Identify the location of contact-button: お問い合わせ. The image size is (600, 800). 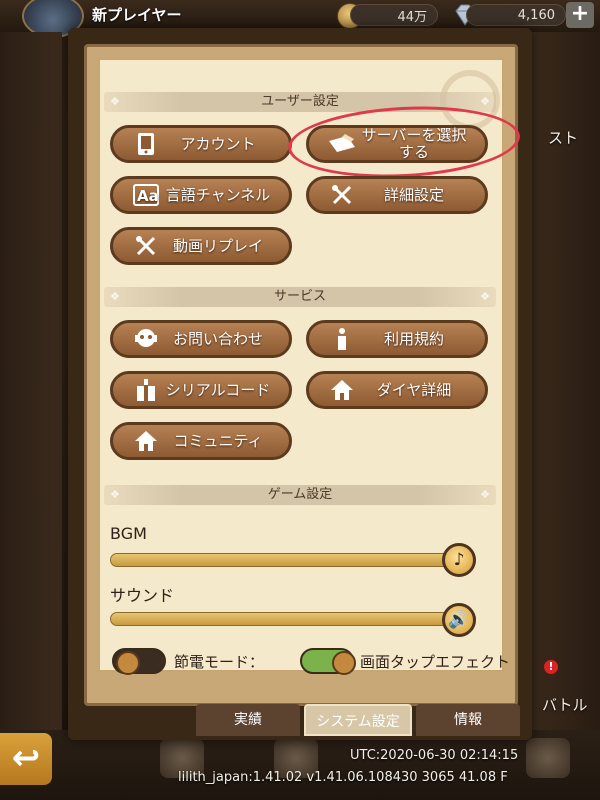
(201, 339).